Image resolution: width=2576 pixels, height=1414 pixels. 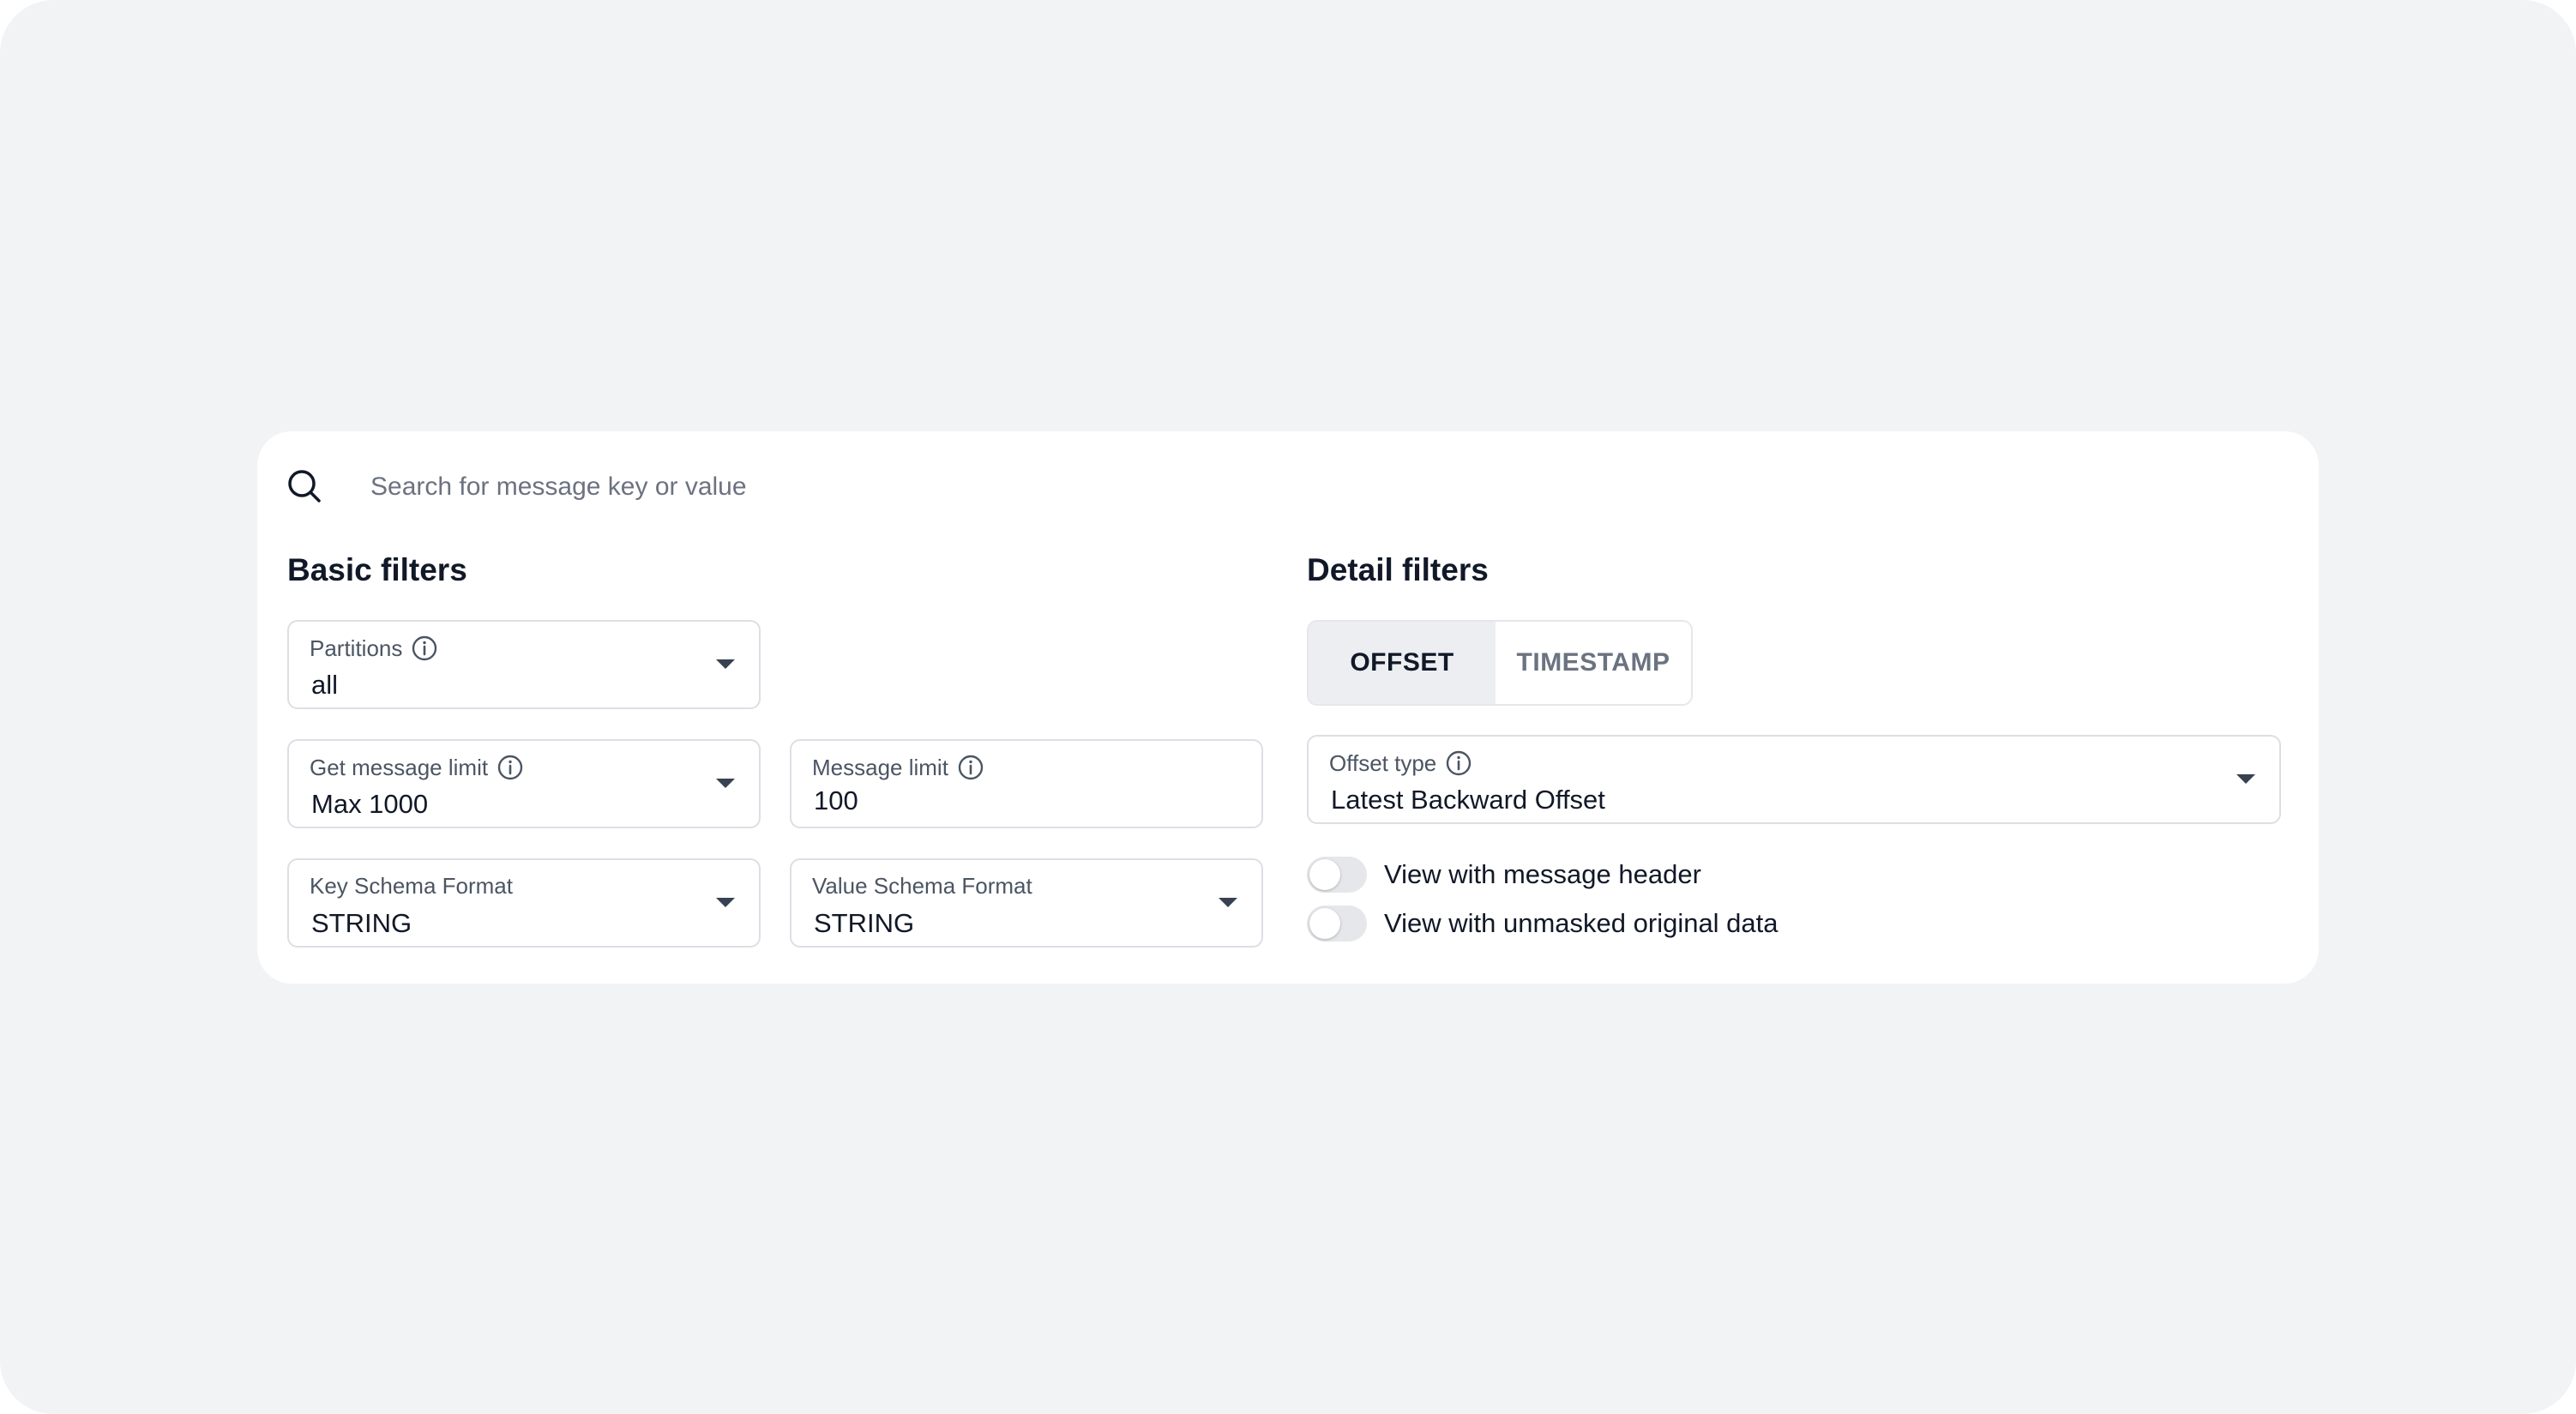 What do you see at coordinates (1402, 663) in the screenshot?
I see `tab-offset: OFFSET` at bounding box center [1402, 663].